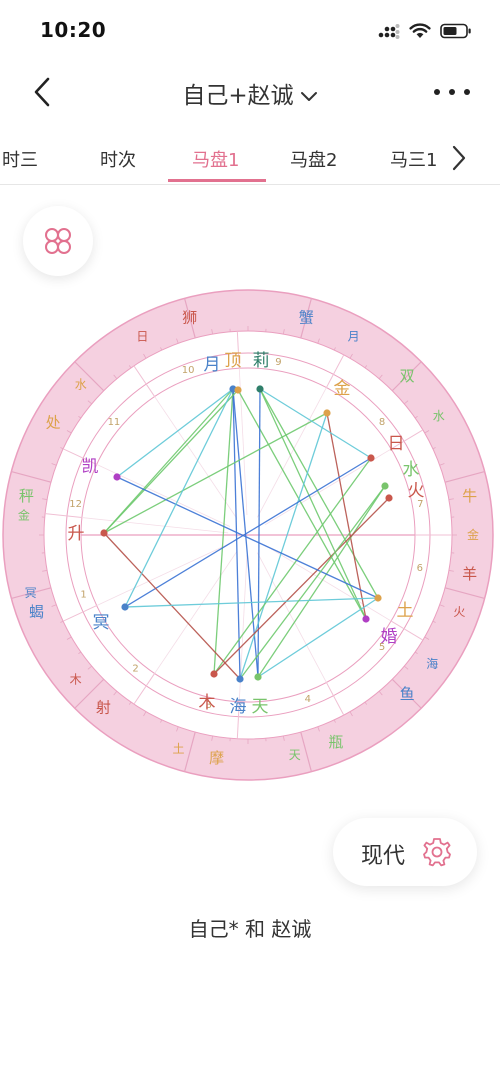 This screenshot has height=1081, width=500. What do you see at coordinates (432, 663) in the screenshot?
I see `sign-ruler-label: 海` at bounding box center [432, 663].